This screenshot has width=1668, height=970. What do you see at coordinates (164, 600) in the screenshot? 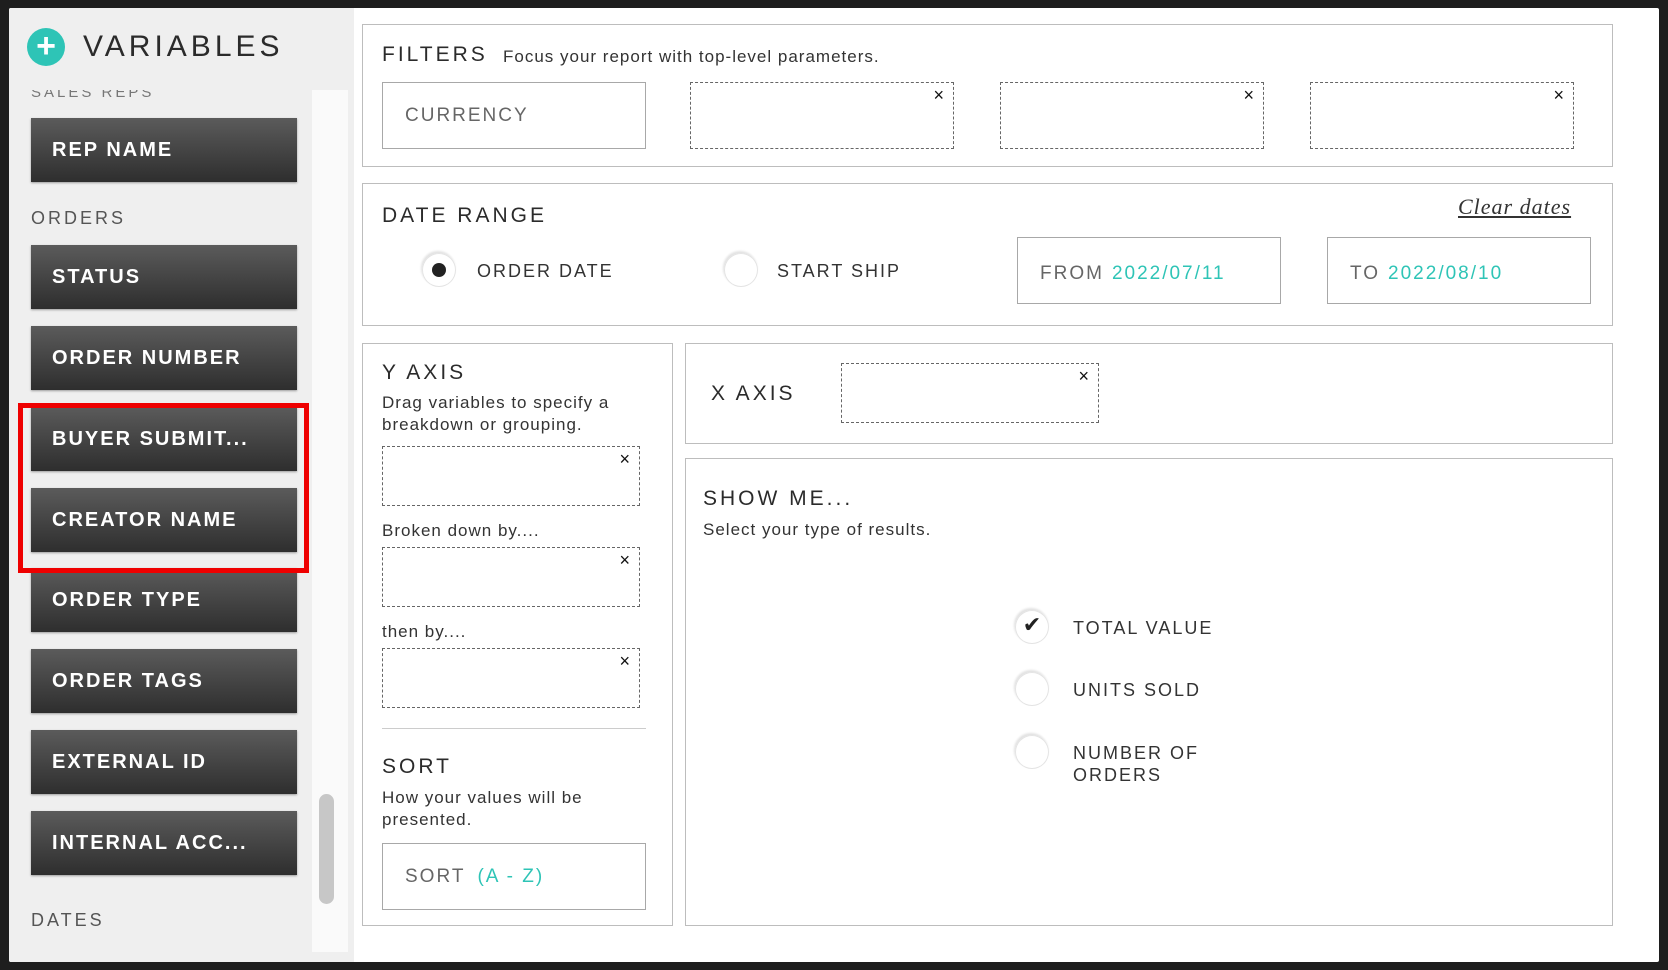
I see `variable-order-type: ORDER TYPE` at bounding box center [164, 600].